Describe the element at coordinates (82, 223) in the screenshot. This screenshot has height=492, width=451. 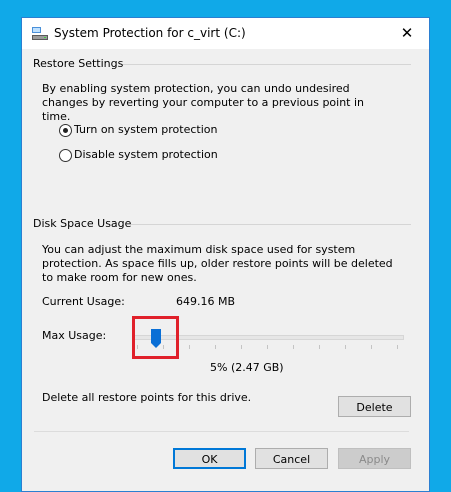
I see `disk-space-label: Disk Space Usage` at that location.